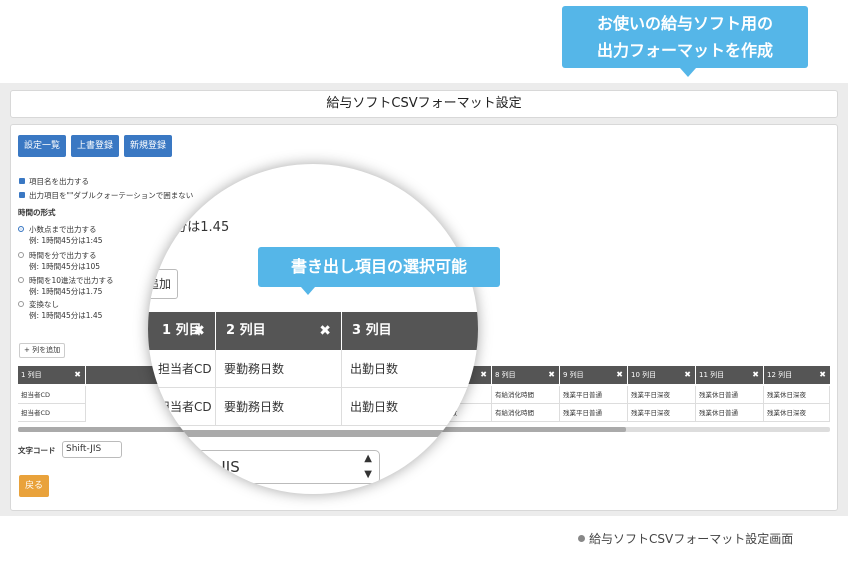 The image size is (848, 563). I want to click on lens-example-text: 5分は1.45, so click(198, 227).